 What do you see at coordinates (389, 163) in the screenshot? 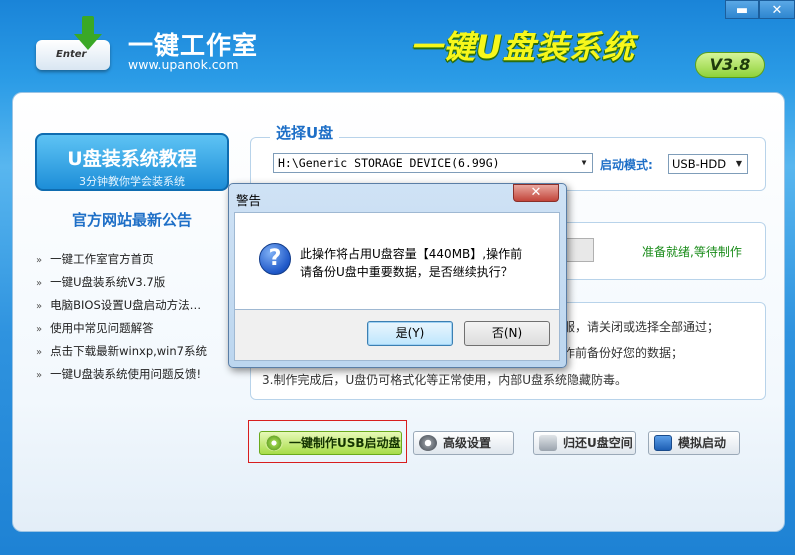
I see `drive-select-value: H:\Generic STORAGE DEVICE(6.99G)` at bounding box center [389, 163].